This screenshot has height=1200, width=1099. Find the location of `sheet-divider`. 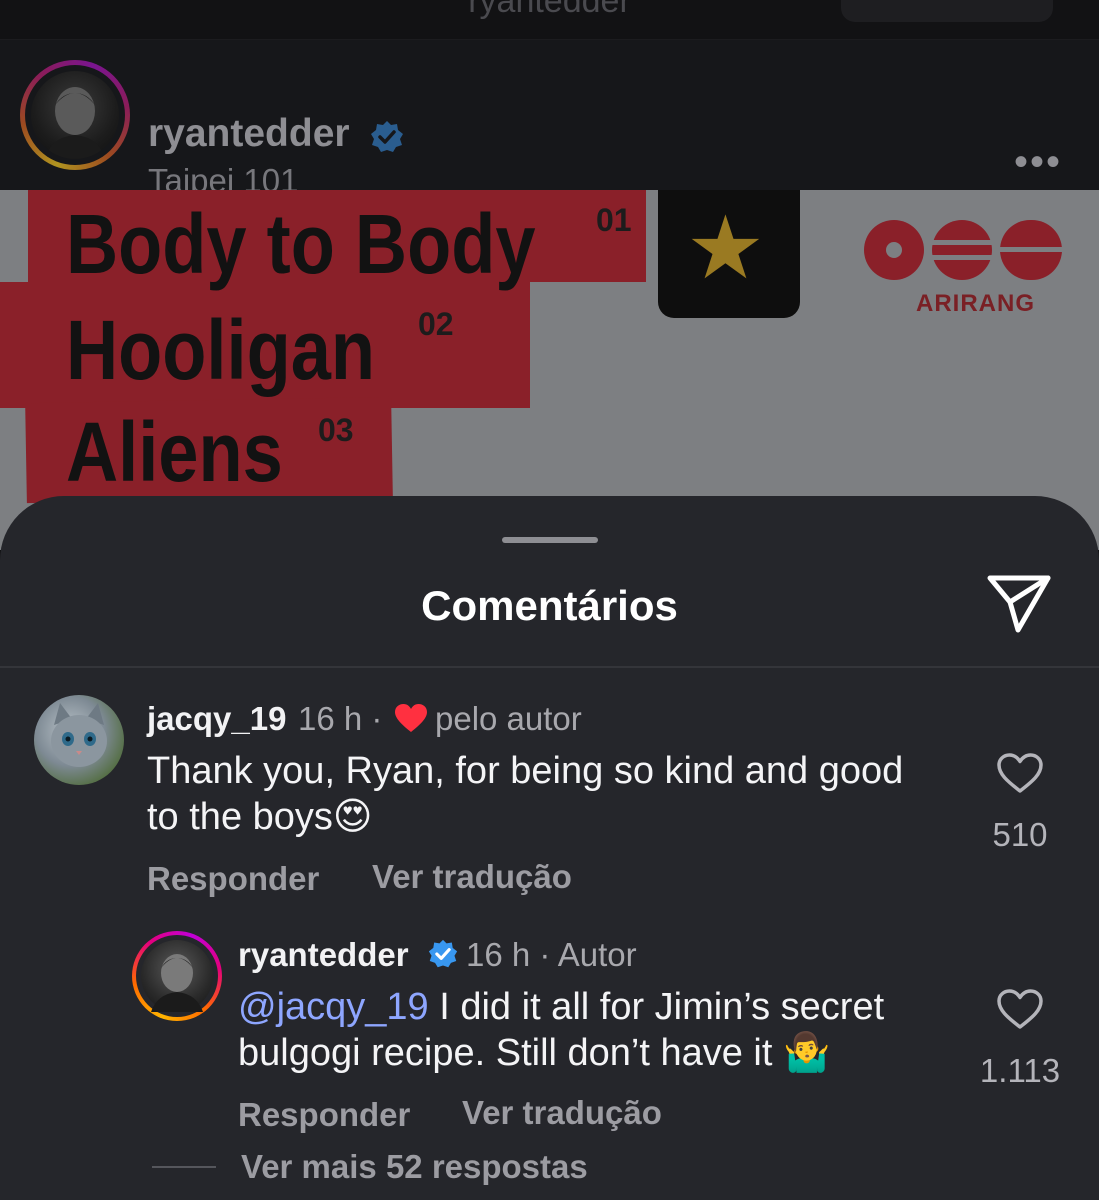

sheet-divider is located at coordinates (549, 667).